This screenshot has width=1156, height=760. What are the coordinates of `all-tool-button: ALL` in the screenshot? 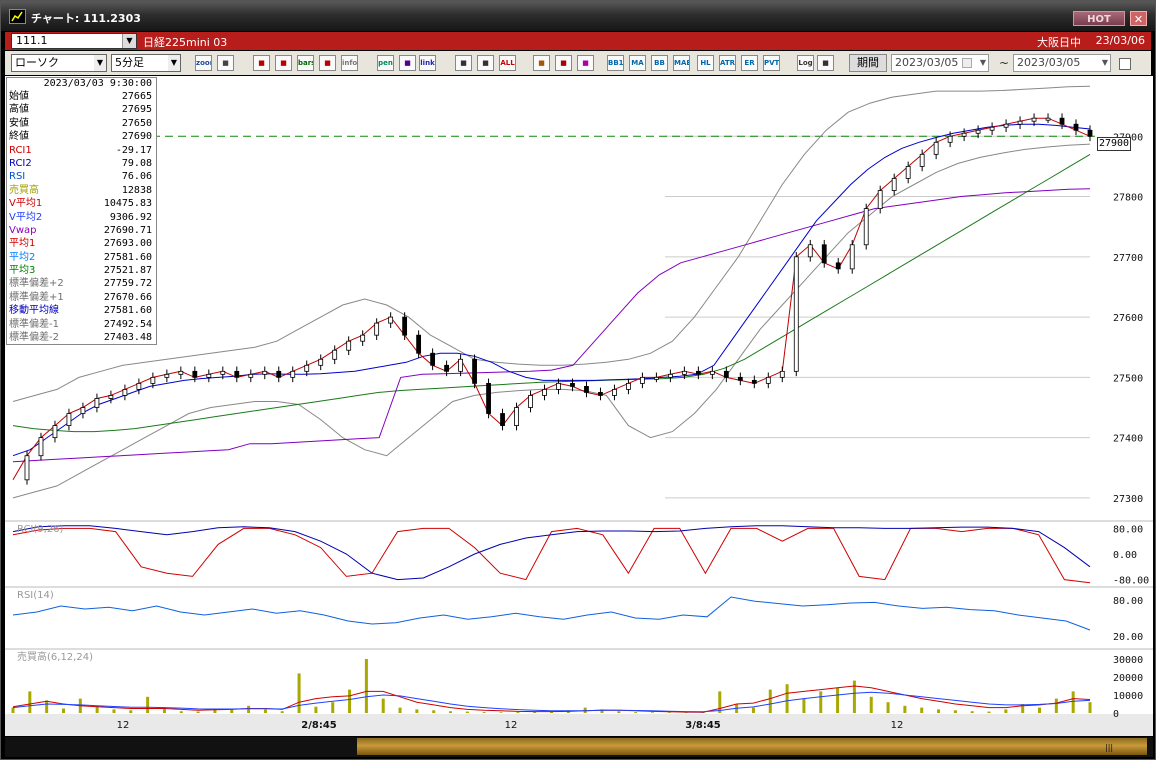 It's located at (507, 63).